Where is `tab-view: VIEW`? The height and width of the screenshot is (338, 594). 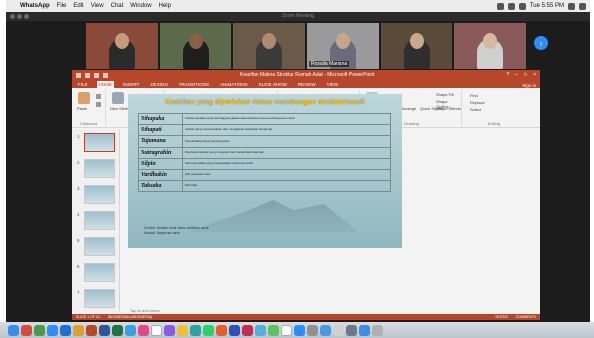 tab-view: VIEW is located at coordinates (333, 84).